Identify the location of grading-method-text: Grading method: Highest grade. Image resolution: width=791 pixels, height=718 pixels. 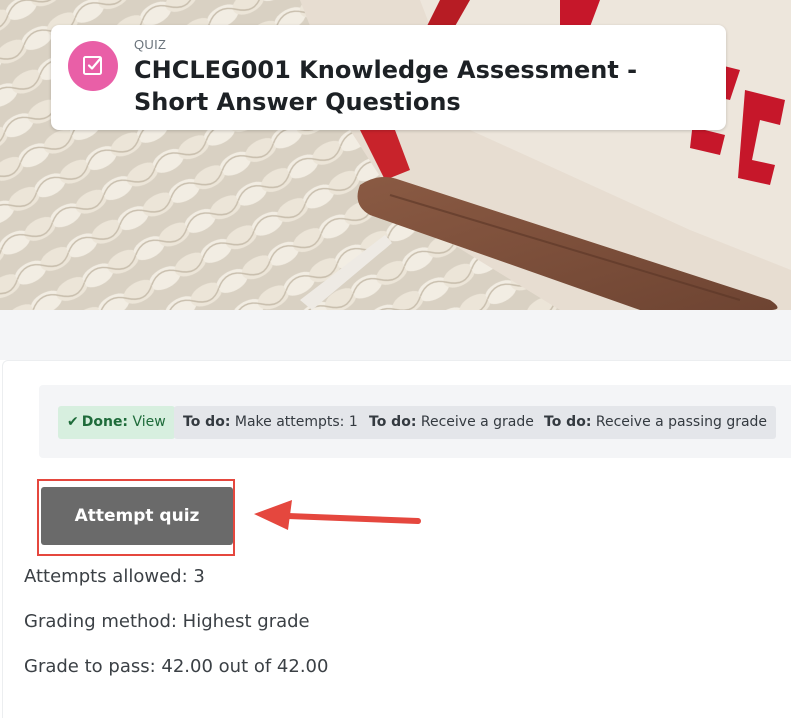
(167, 621).